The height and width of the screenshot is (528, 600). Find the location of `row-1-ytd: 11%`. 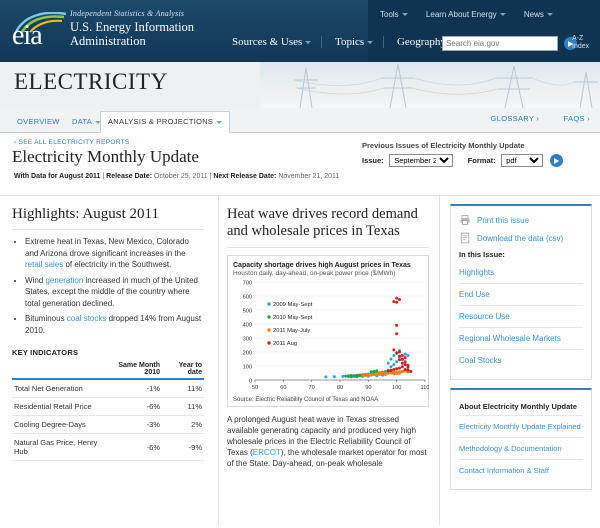

row-1-ytd: 11% is located at coordinates (183, 406).